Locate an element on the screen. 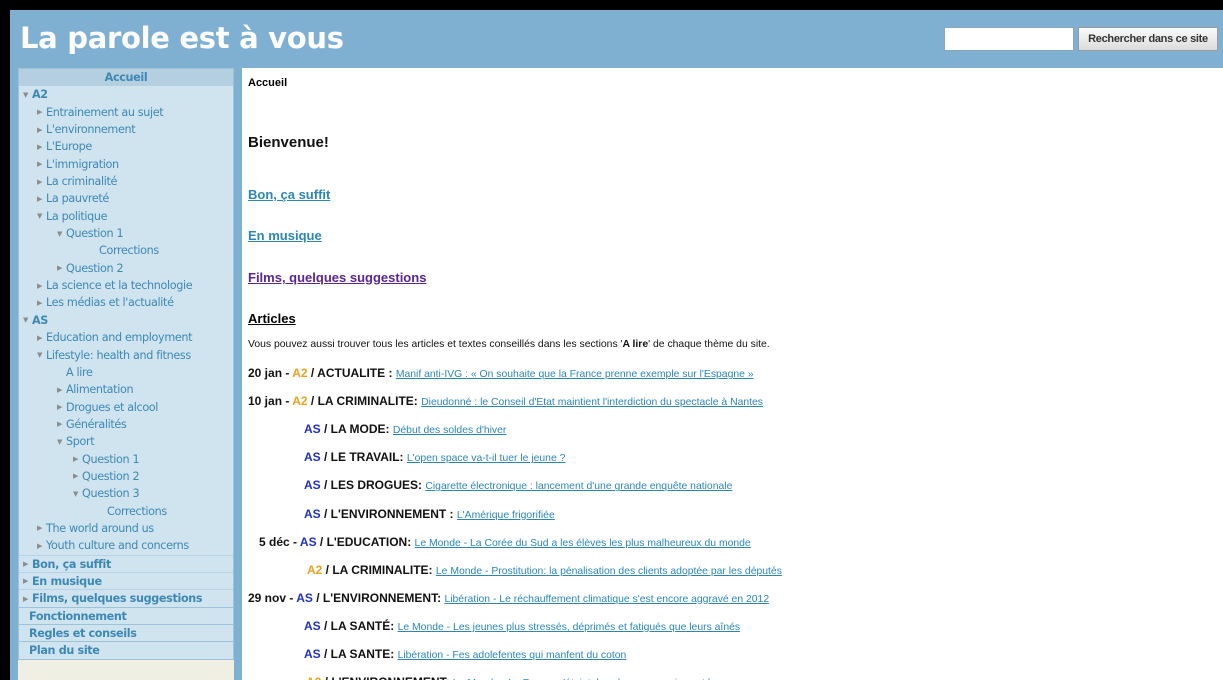  sidebar-item-as: ▼ AS is located at coordinates (126, 320).